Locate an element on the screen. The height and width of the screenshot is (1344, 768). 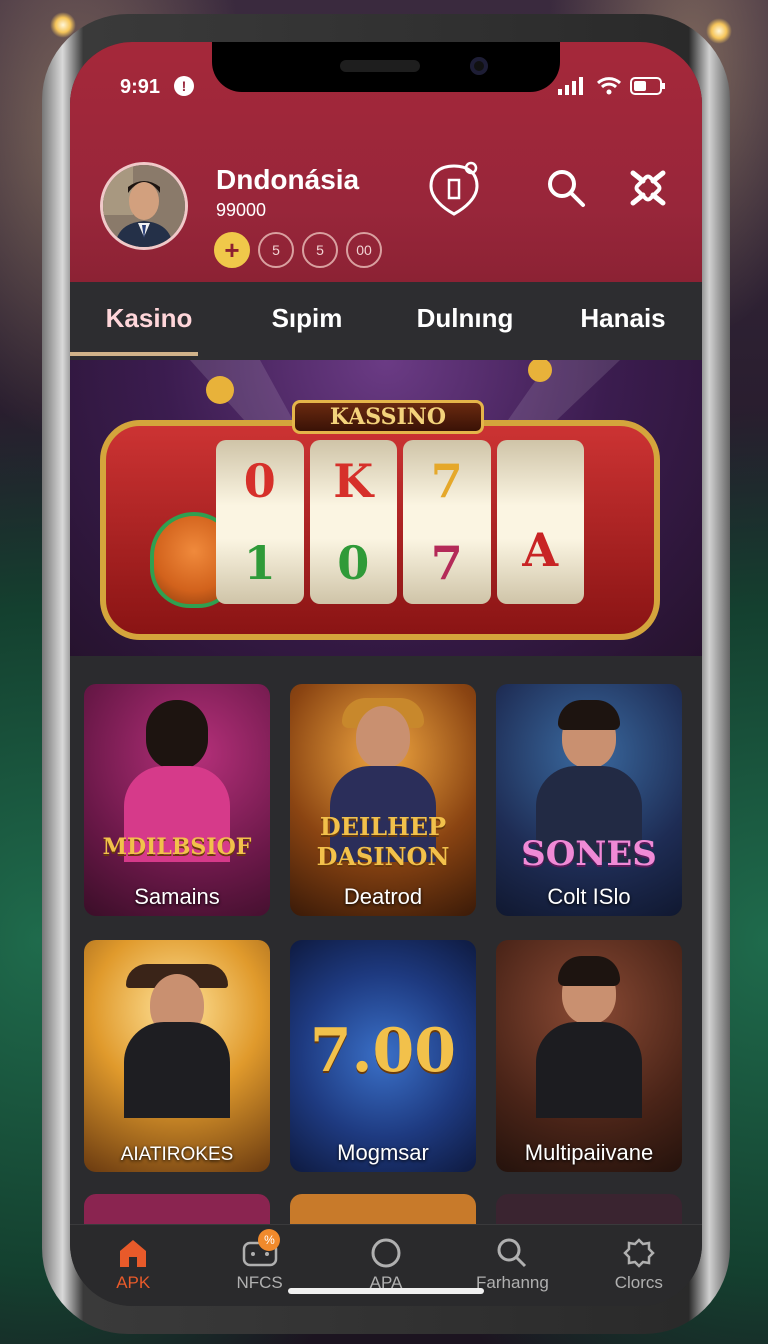
notch is located at coordinates (386, 67).